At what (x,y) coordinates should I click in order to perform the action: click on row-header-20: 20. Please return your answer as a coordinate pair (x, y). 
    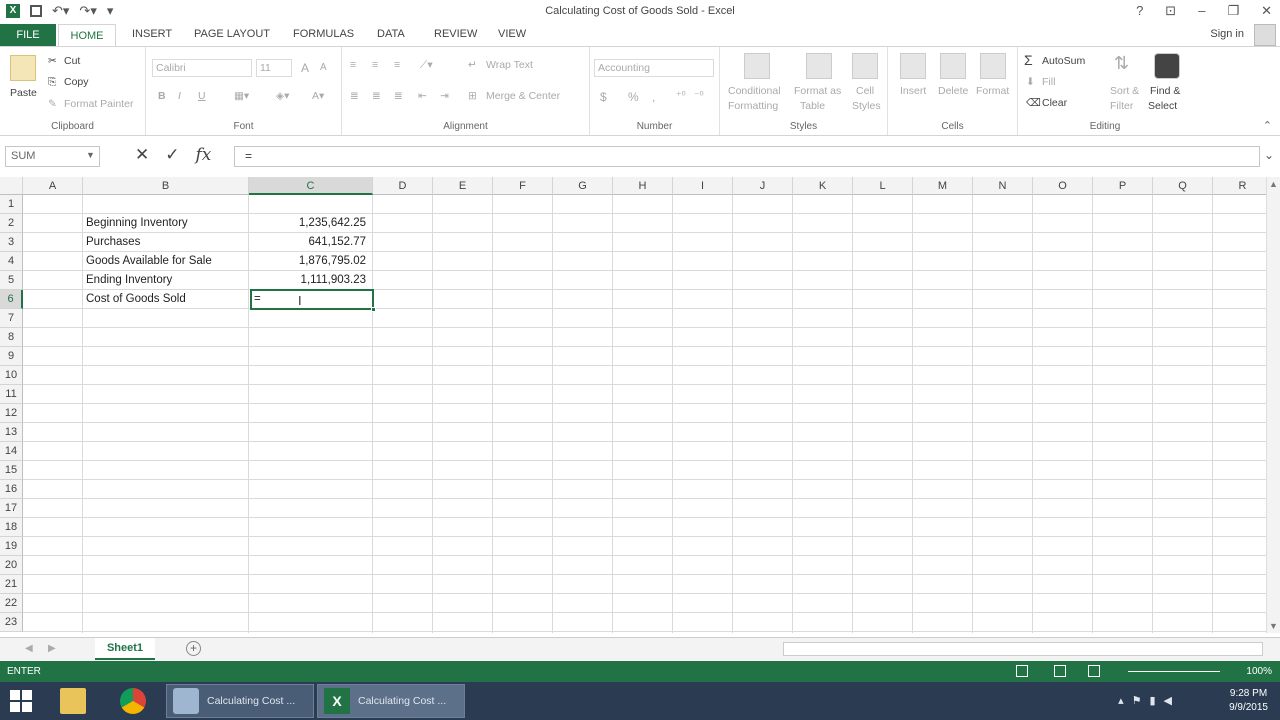
    Looking at the image, I should click on (11, 565).